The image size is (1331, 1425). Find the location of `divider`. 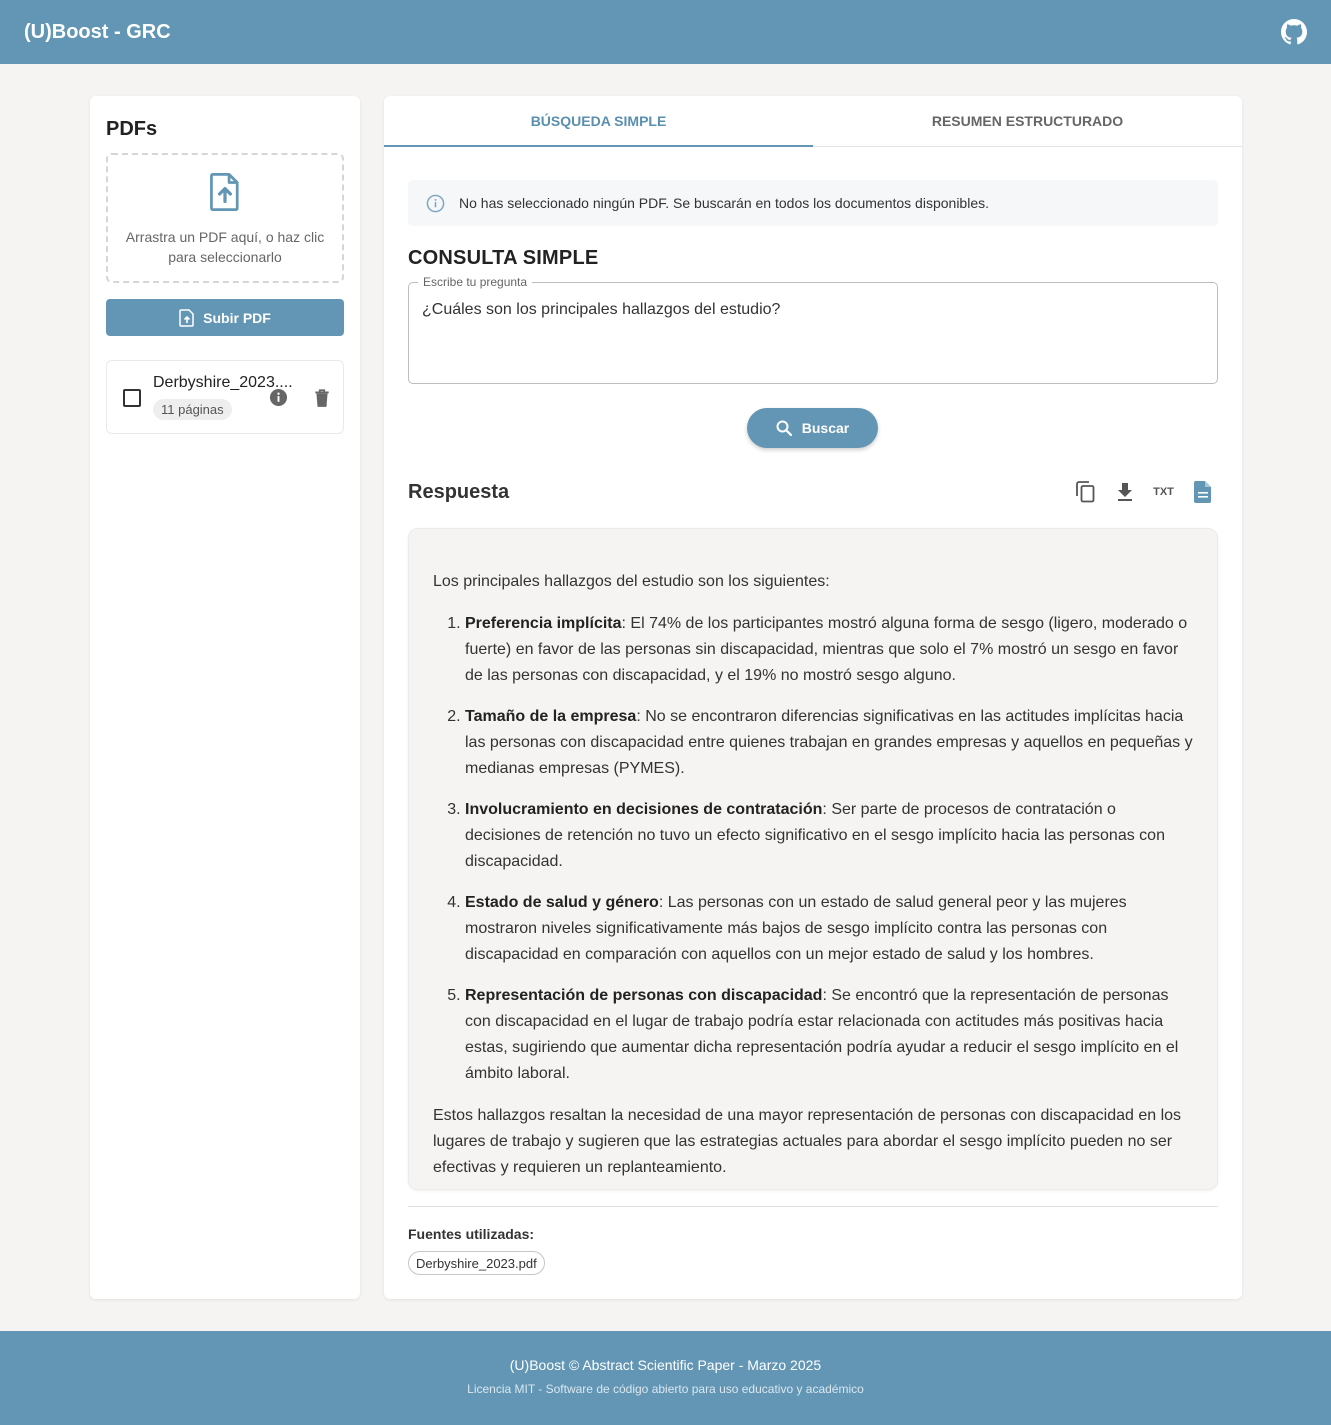

divider is located at coordinates (813, 1206).